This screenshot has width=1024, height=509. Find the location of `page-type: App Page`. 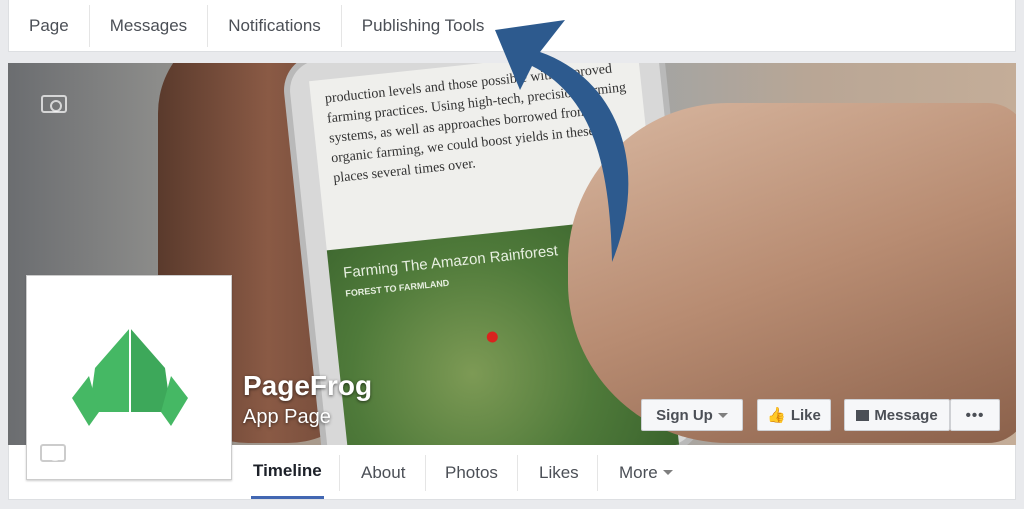

page-type: App Page is located at coordinates (287, 417).